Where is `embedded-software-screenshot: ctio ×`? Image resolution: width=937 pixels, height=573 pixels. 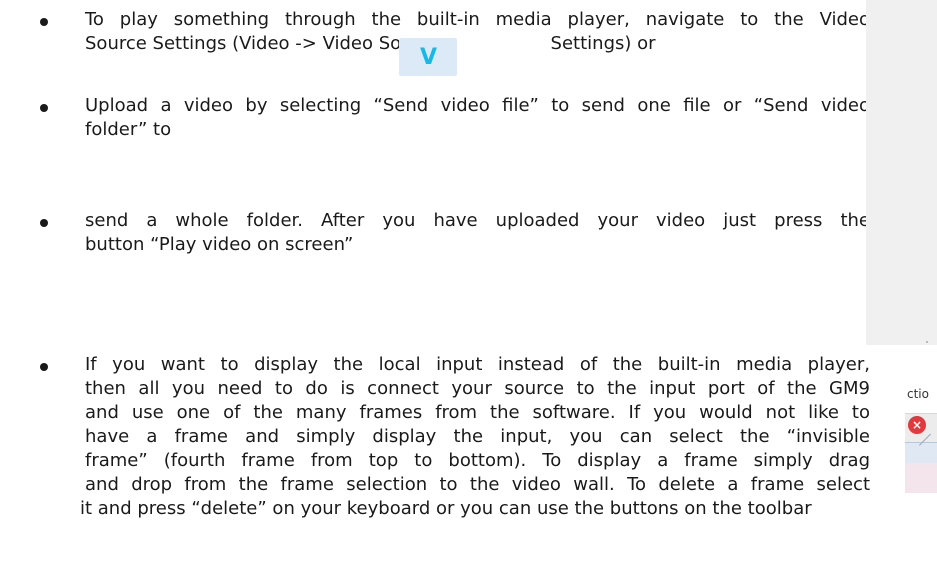 embedded-software-screenshot: ctio × is located at coordinates (921, 435).